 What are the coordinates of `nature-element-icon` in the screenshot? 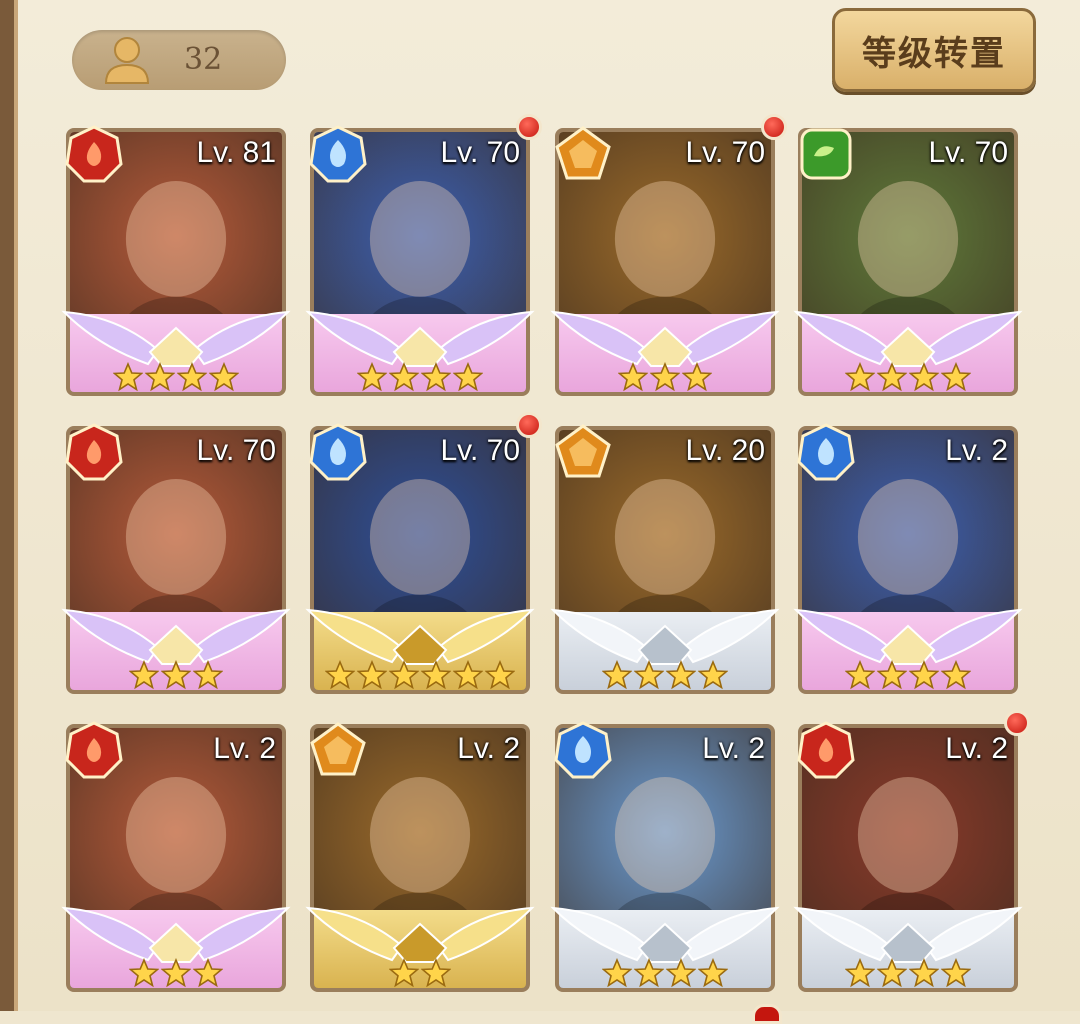 It's located at (826, 154).